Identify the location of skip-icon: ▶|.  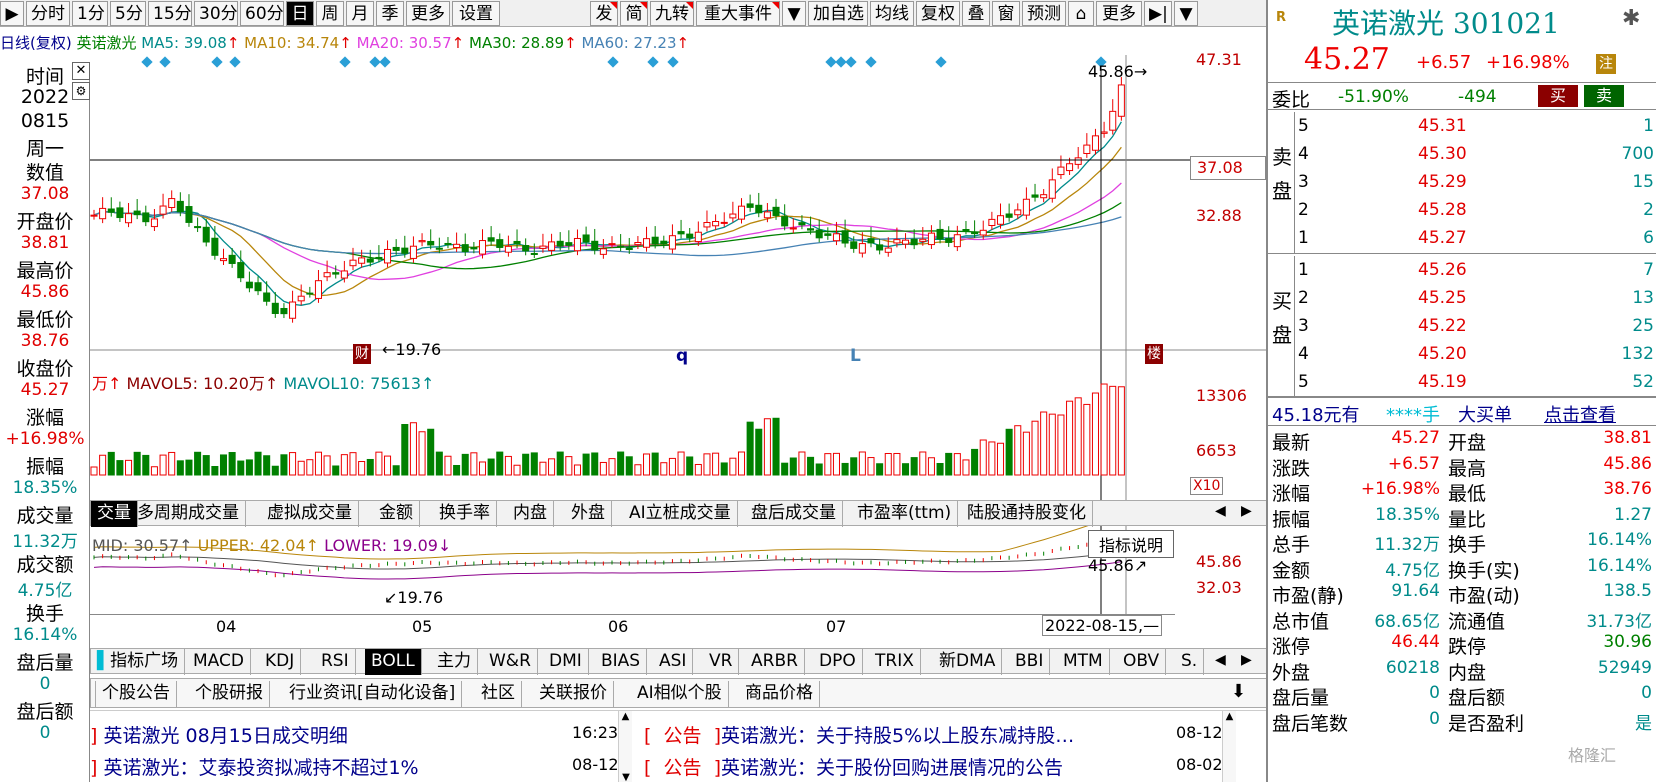
(1158, 13).